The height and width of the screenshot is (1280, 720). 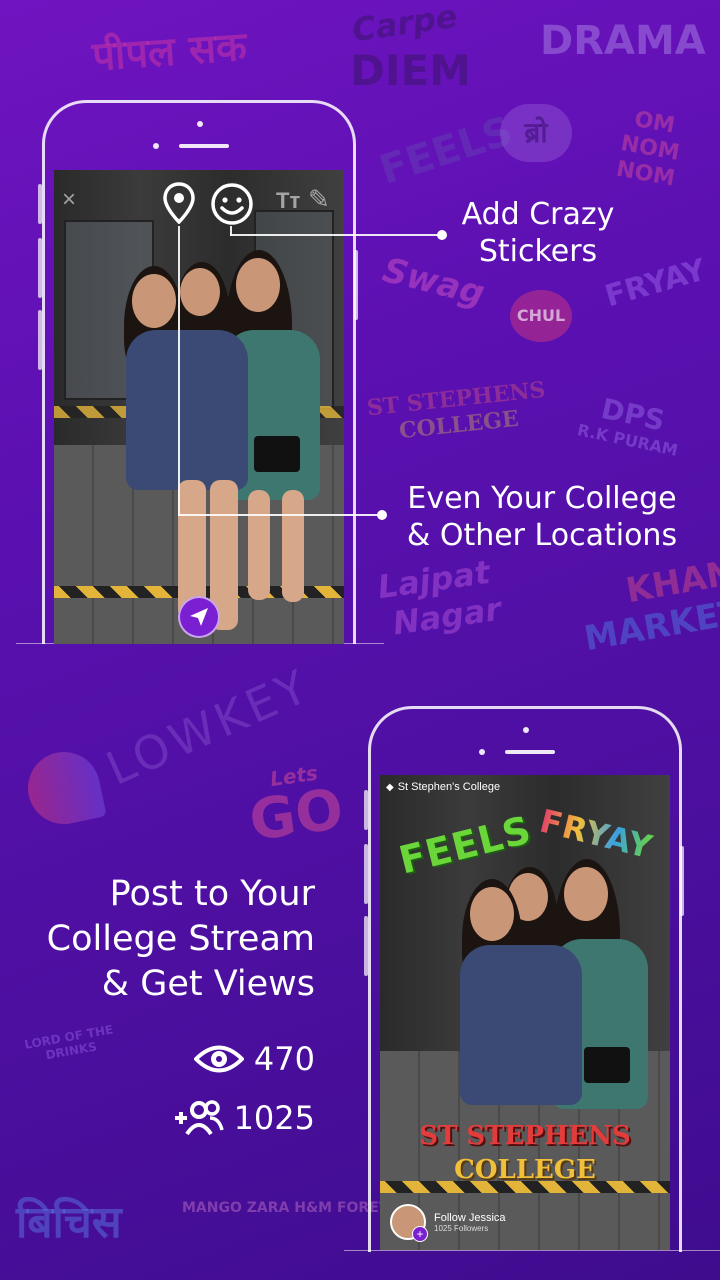 What do you see at coordinates (404, 25) in the screenshot?
I see `bg-sticker-carpe: Carpe` at bounding box center [404, 25].